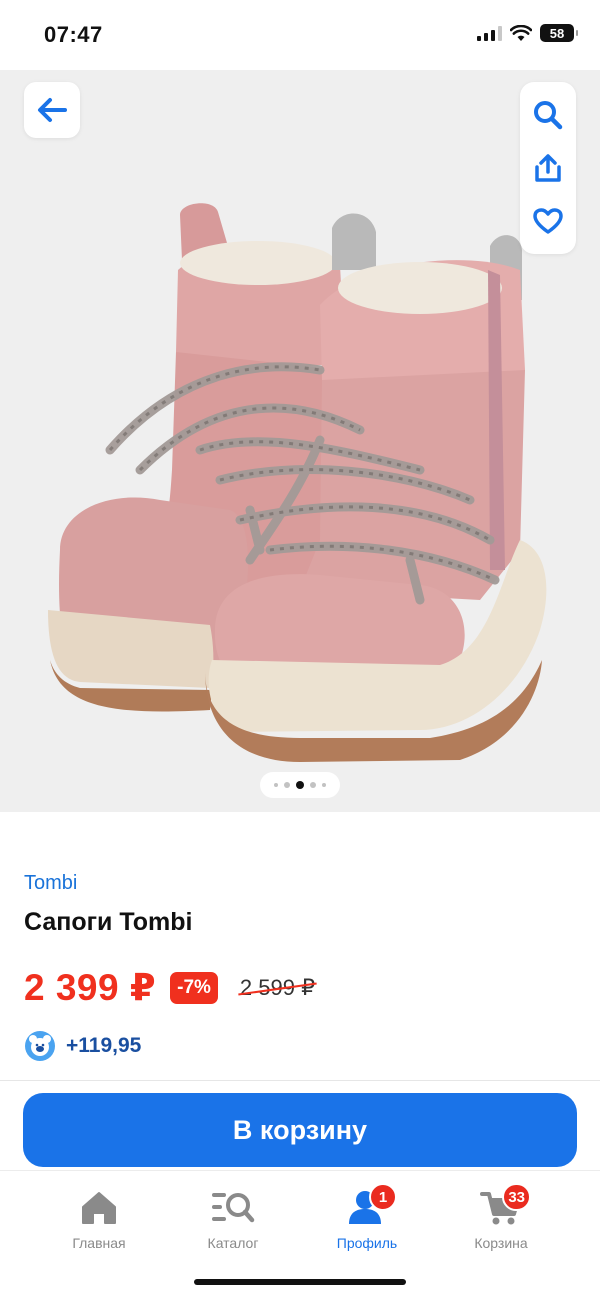 The height and width of the screenshot is (1297, 600). Describe the element at coordinates (99, 1208) in the screenshot. I see `home-icon` at that location.